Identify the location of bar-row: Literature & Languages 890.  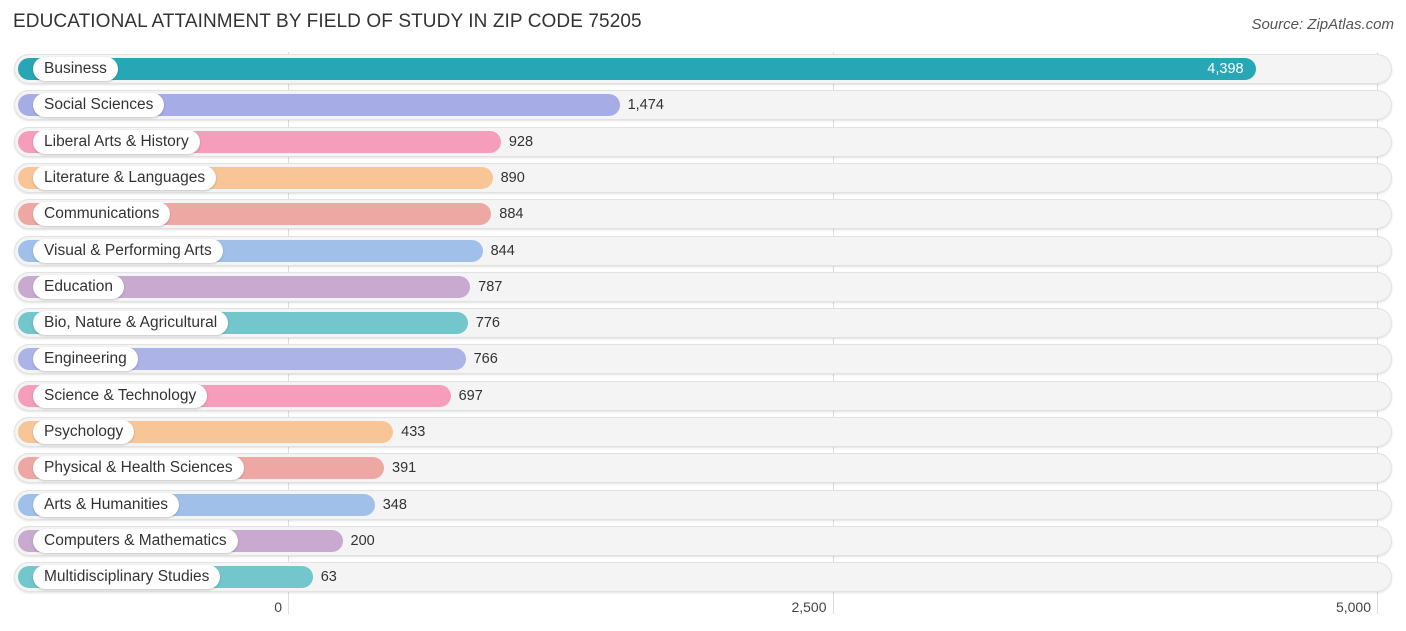
(703, 177).